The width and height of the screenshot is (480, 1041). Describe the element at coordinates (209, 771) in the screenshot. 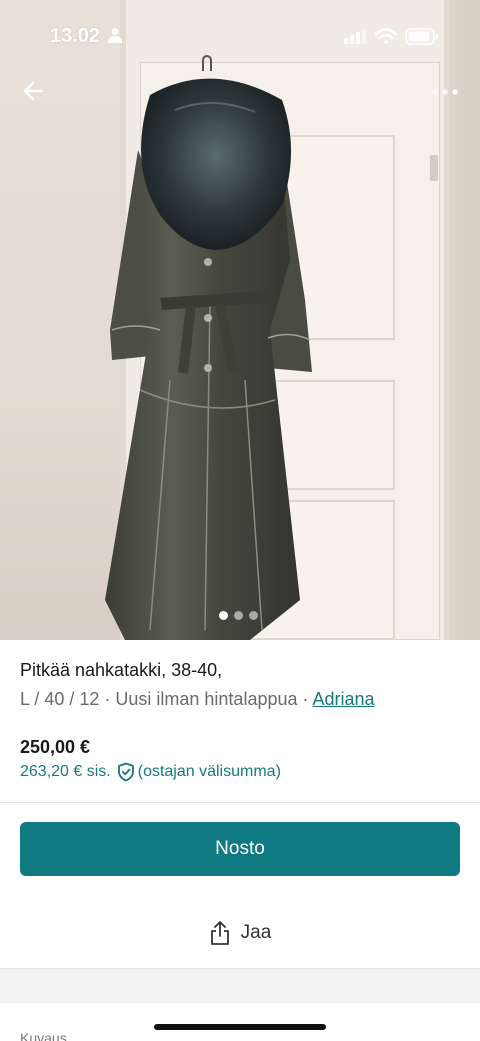

I see `price-incl-note: (ostajan välisumma)` at that location.